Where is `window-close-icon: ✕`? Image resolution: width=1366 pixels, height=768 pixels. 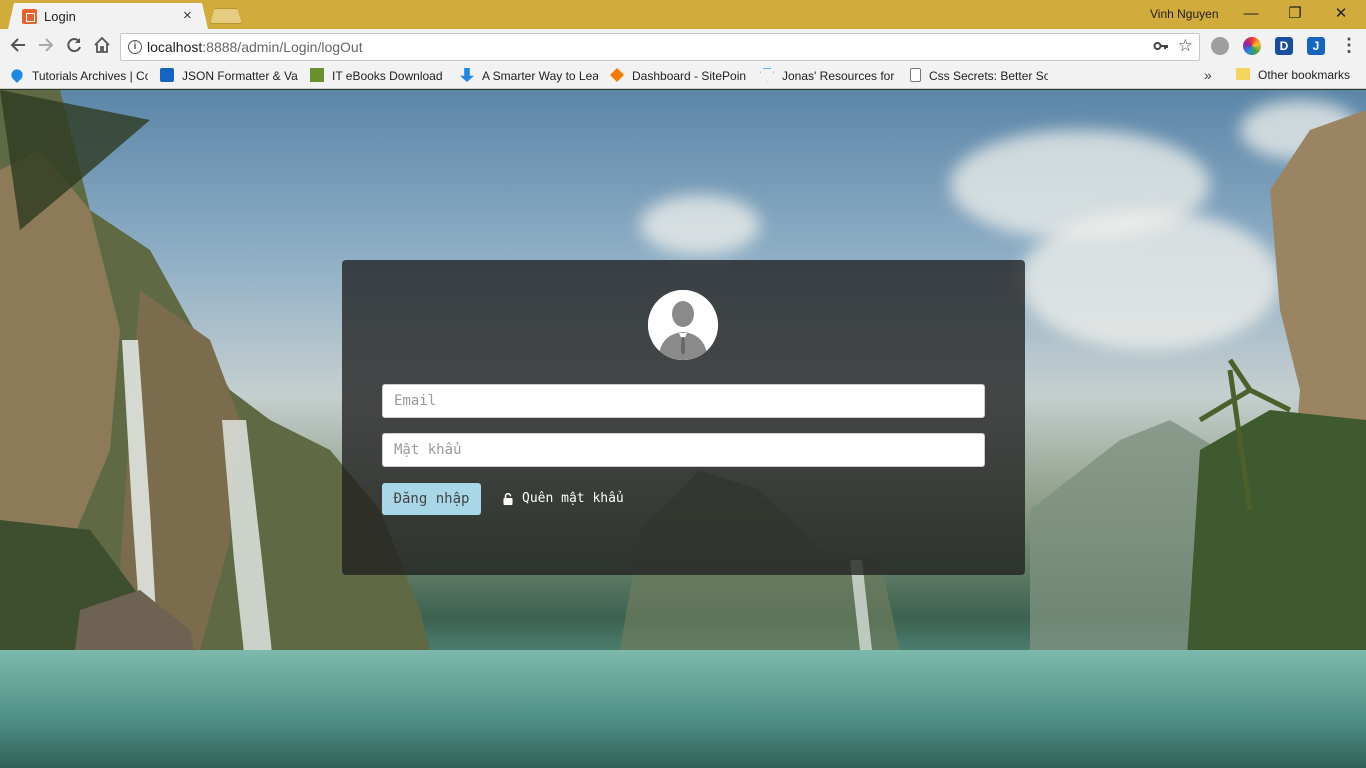
window-close-icon: ✕ is located at coordinates (1341, 14).